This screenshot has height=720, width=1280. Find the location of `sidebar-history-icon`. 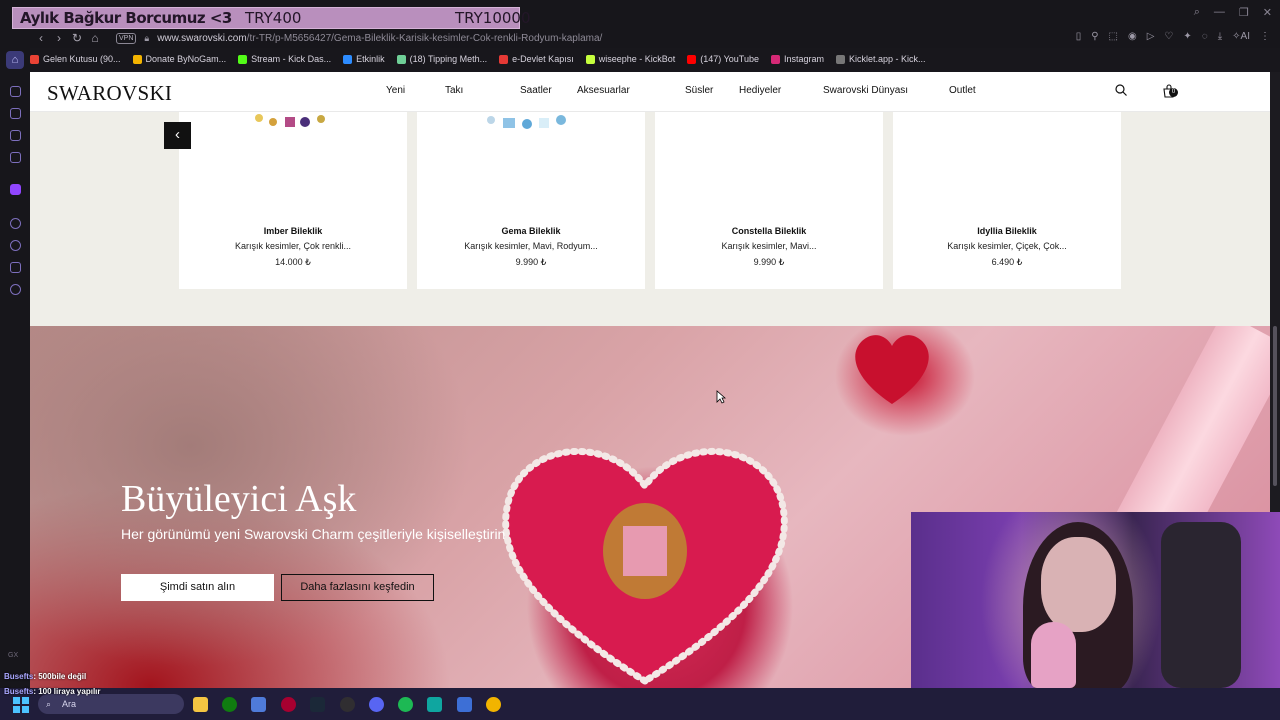

sidebar-history-icon is located at coordinates (15, 91).